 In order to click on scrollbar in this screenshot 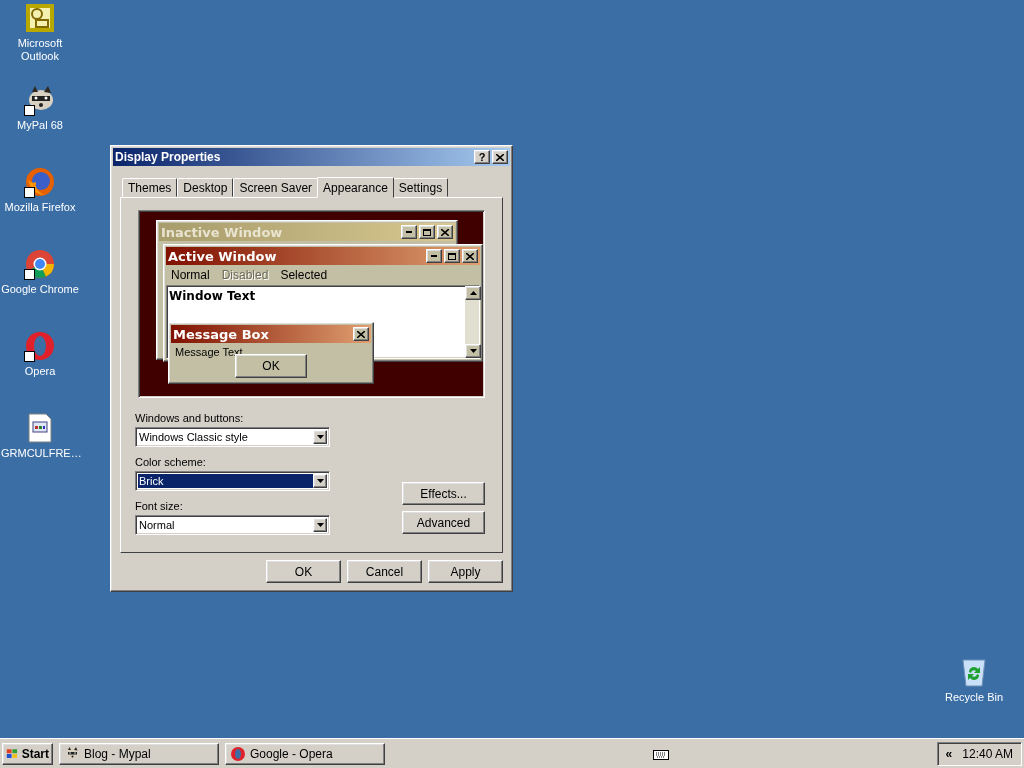, I will do `click(472, 322)`.